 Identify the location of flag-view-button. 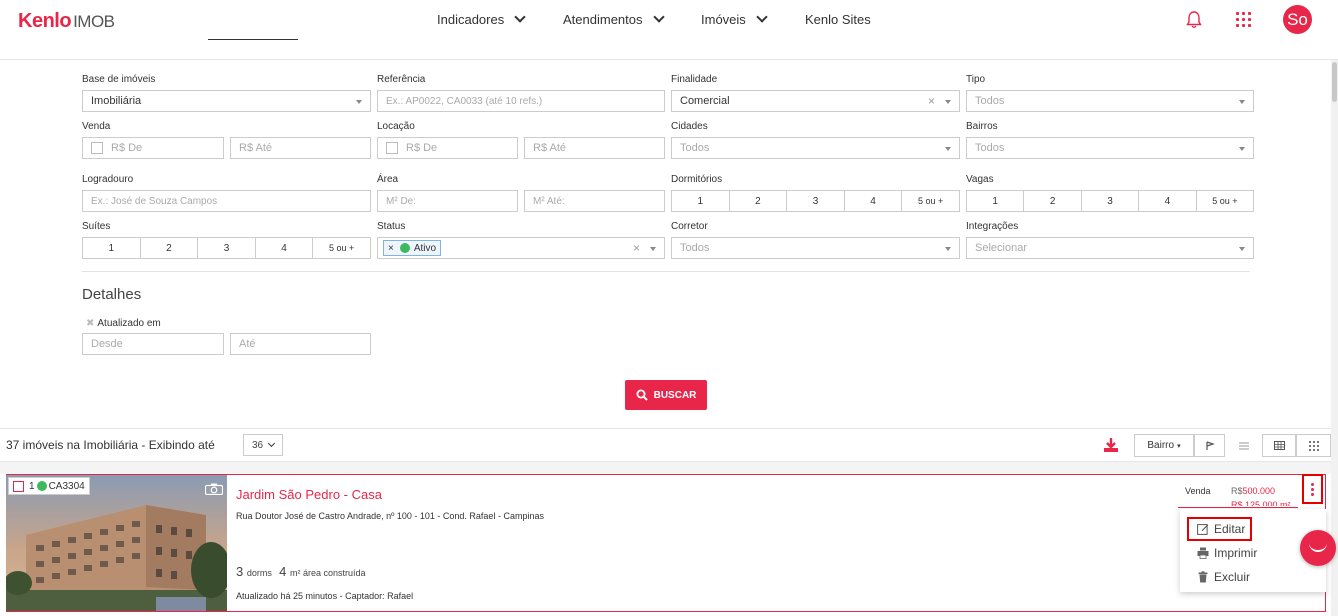
(1209, 445).